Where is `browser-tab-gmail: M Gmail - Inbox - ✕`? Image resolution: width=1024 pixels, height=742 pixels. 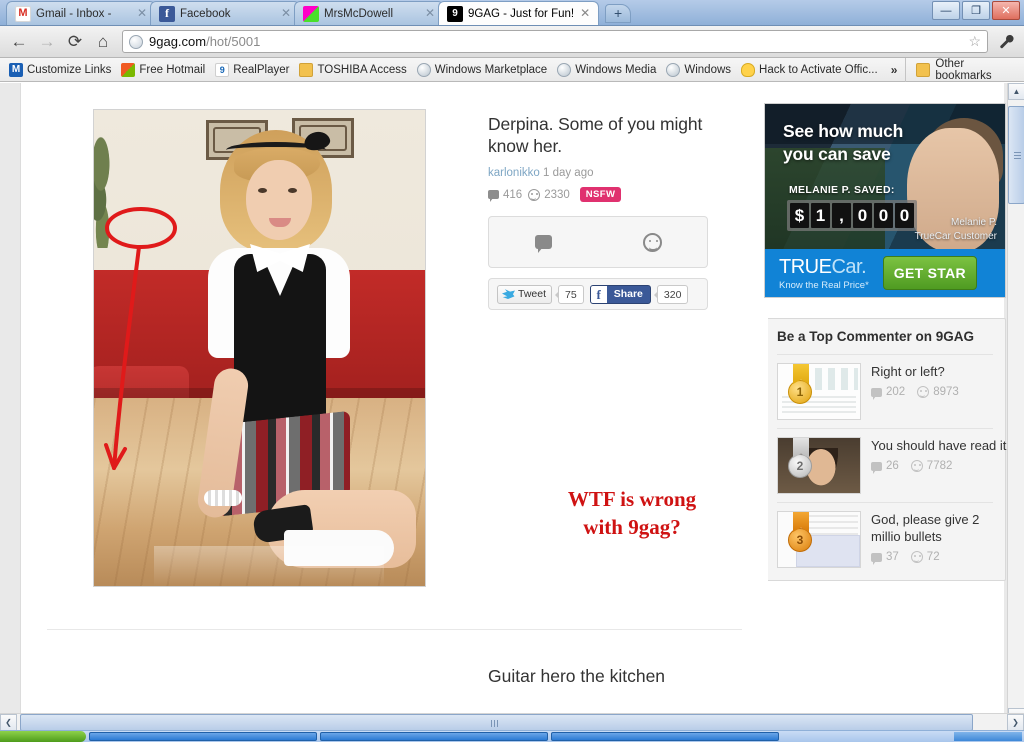 browser-tab-gmail: M Gmail - Inbox - ✕ is located at coordinates (81, 13).